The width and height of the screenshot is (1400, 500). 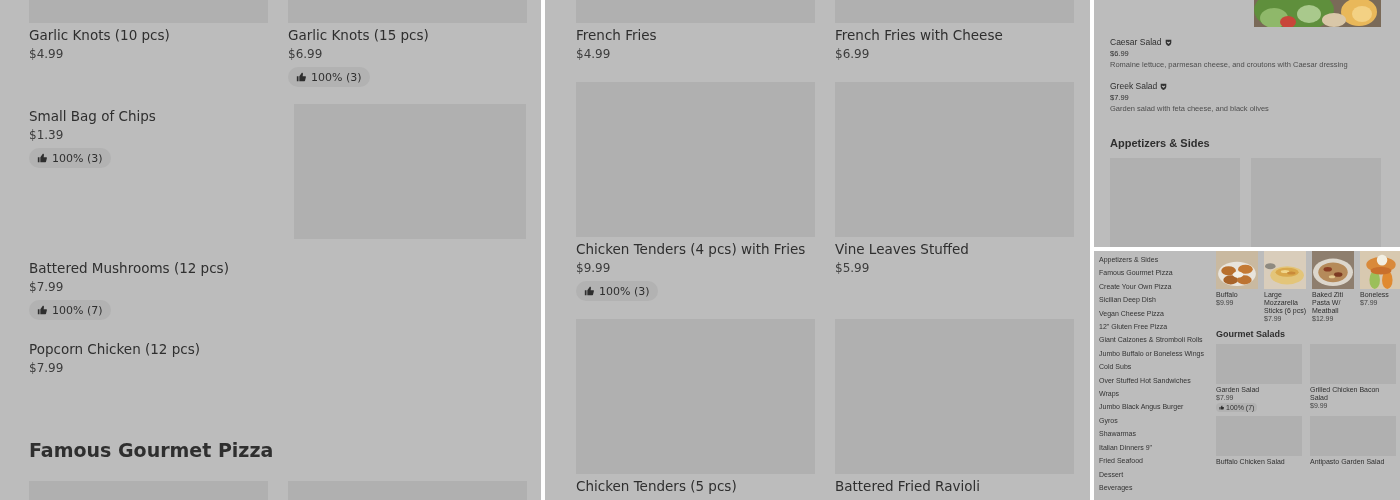 I want to click on item-name: Greek Salad, so click(x=1134, y=86).